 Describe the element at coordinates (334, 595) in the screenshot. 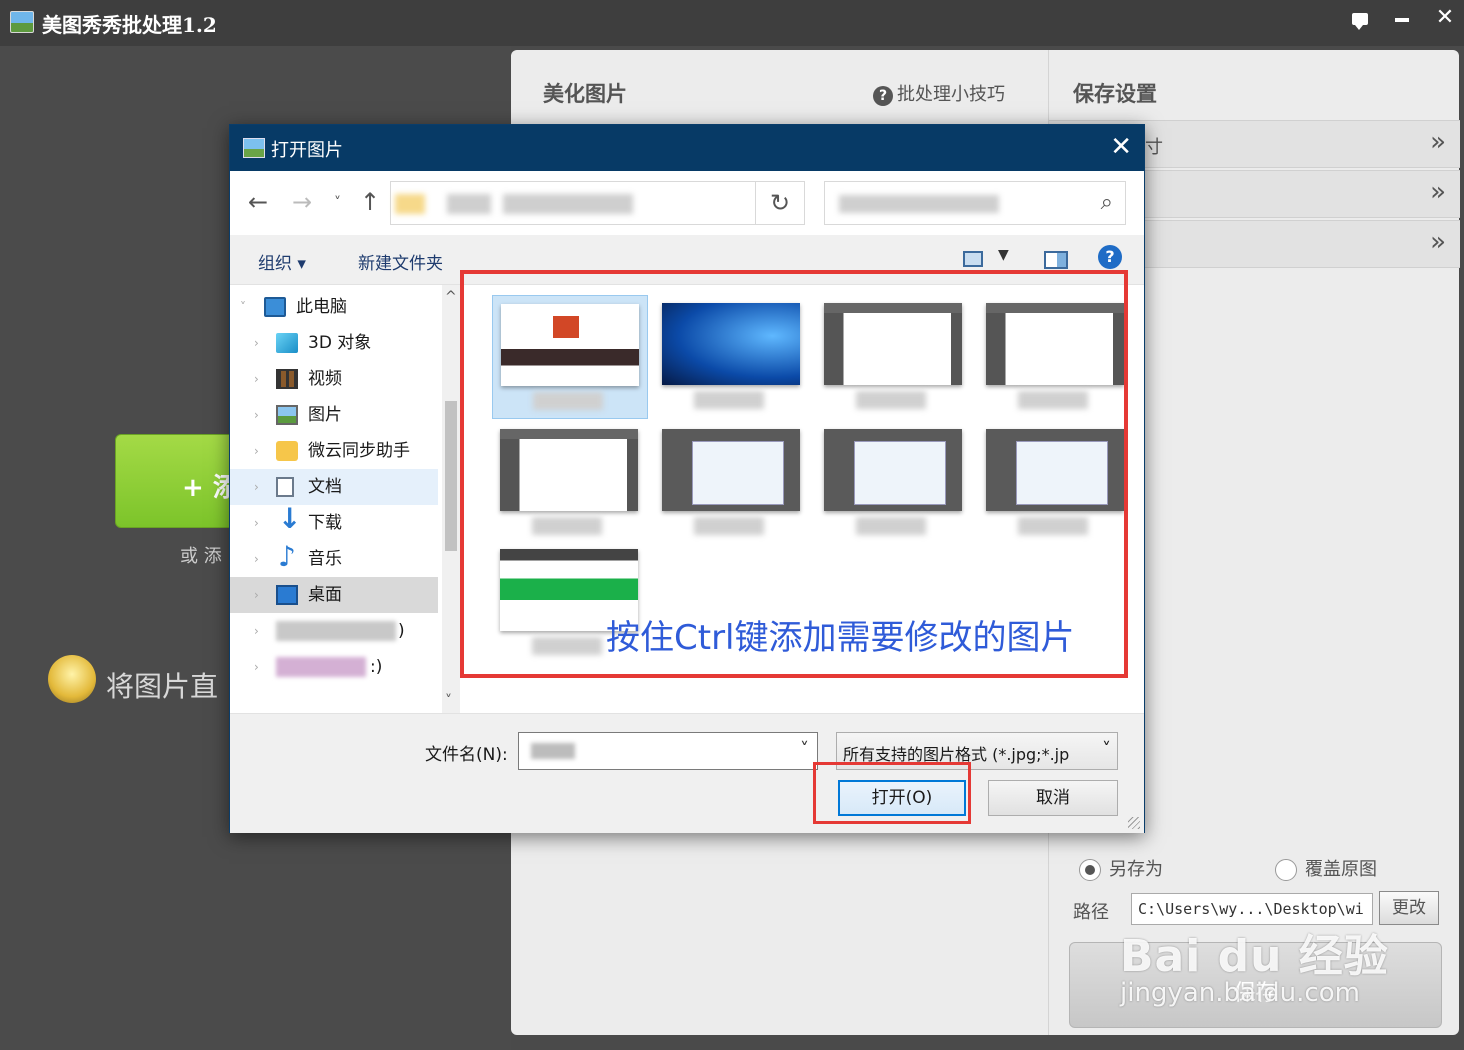

I see `tree-item-desktop: › 桌面` at that location.